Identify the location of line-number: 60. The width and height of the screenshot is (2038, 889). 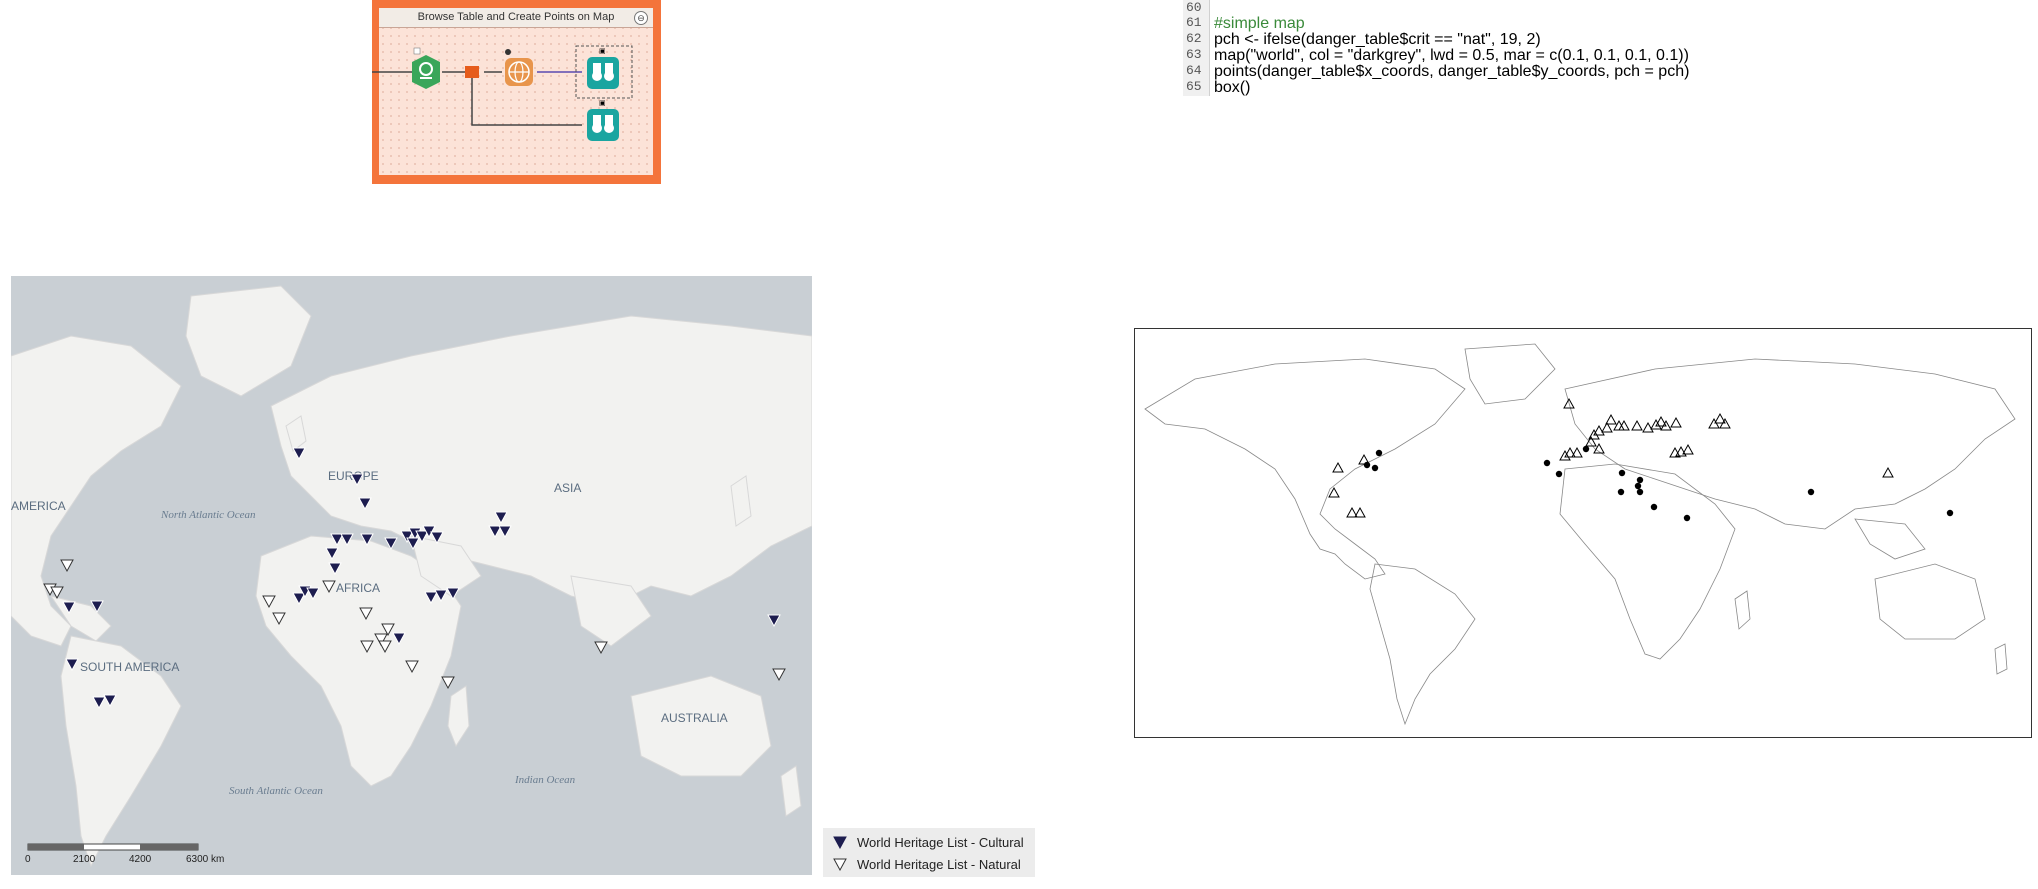
(1194, 7).